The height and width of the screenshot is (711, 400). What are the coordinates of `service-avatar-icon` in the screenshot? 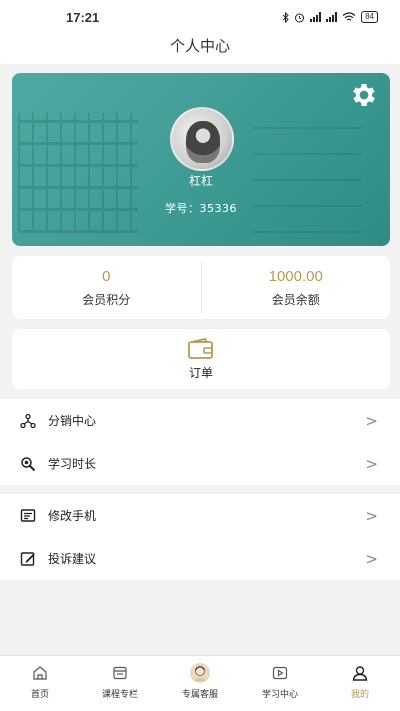 It's located at (200, 673).